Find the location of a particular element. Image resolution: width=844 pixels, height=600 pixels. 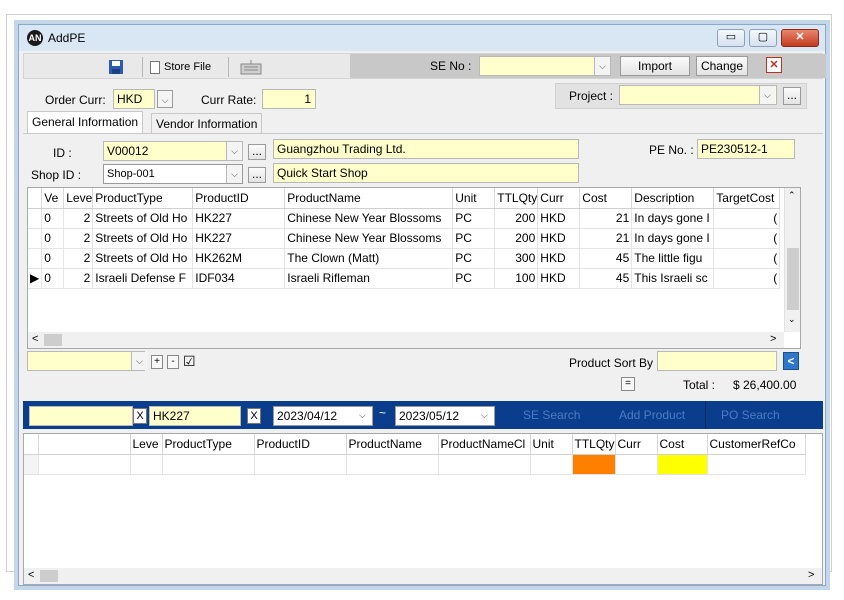

keyboard-button is located at coordinates (252, 67).